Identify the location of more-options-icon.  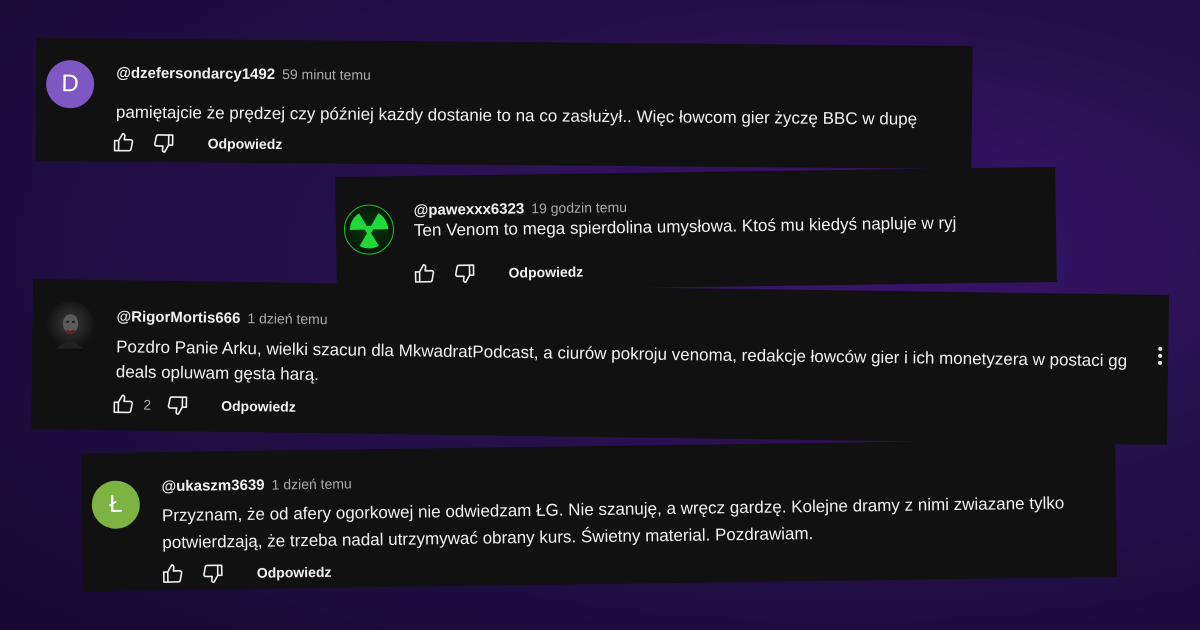
(1160, 356).